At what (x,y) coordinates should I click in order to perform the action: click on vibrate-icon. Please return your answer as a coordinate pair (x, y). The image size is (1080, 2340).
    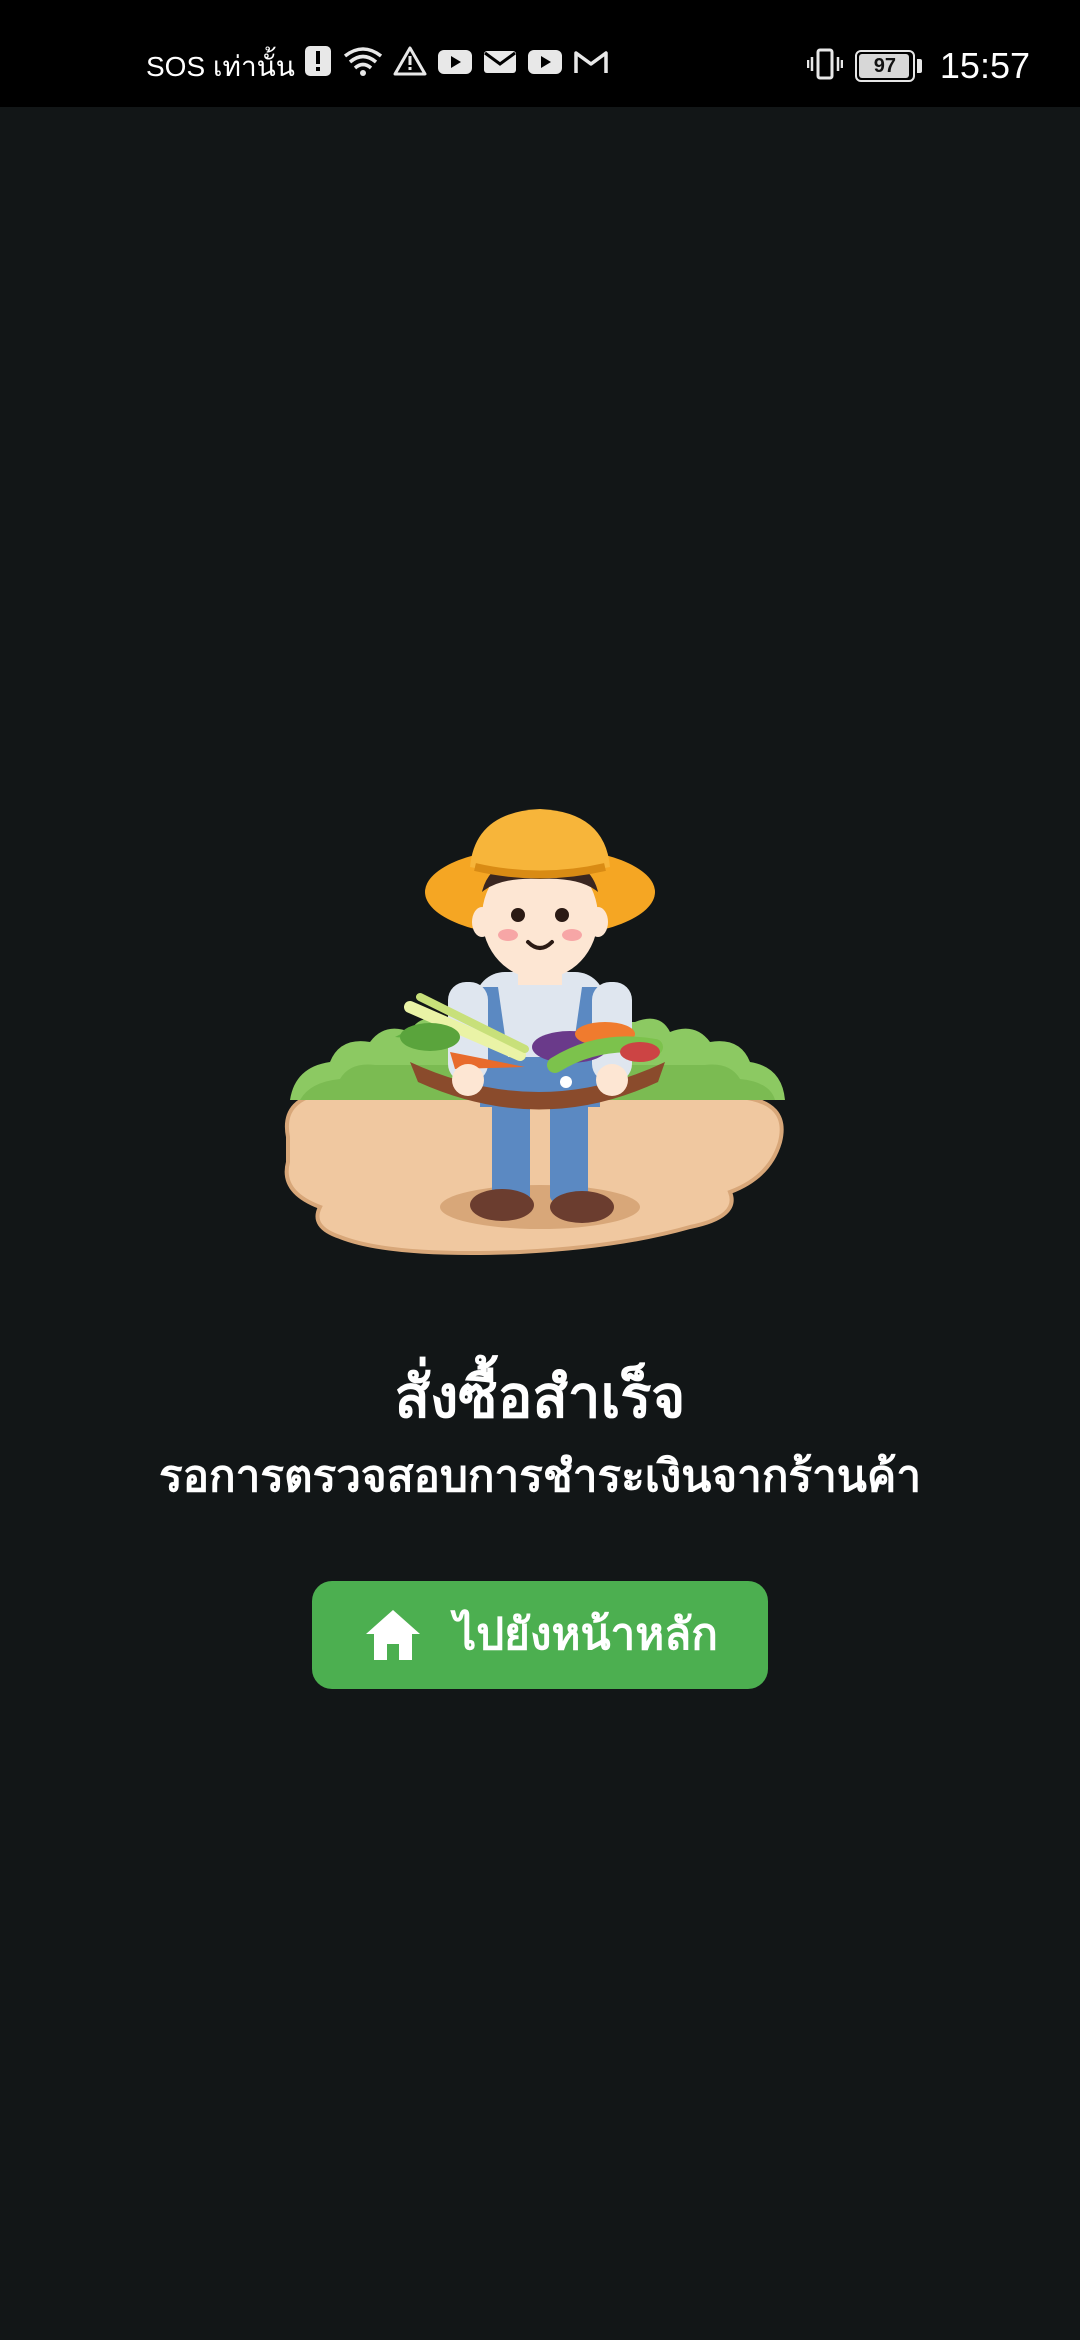
    Looking at the image, I should click on (825, 66).